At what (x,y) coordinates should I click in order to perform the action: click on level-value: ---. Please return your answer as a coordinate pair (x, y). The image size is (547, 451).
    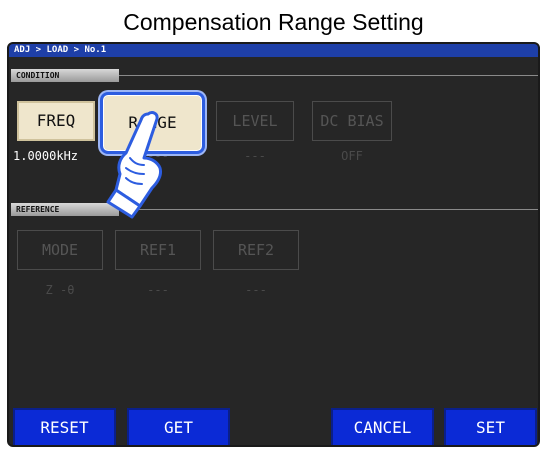
    Looking at the image, I should click on (255, 156).